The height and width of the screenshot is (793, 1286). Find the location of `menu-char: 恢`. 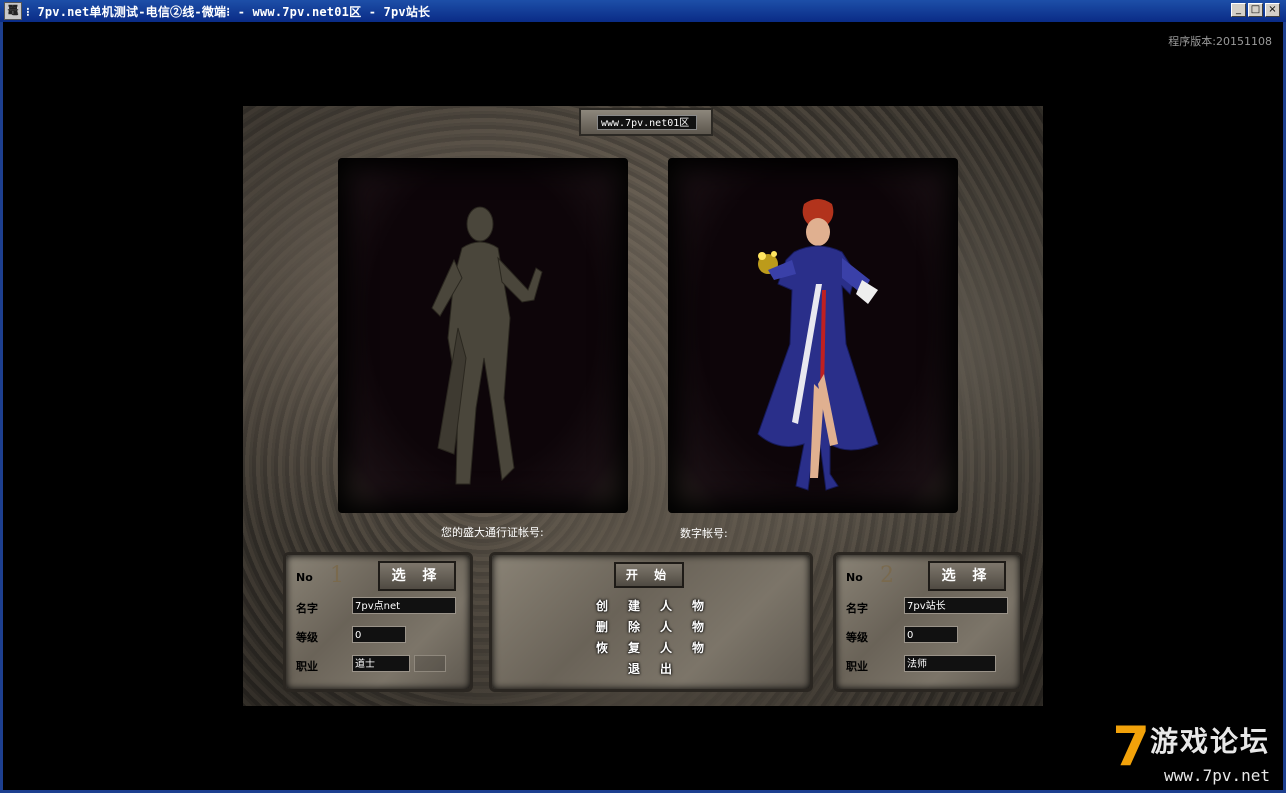

menu-char: 恢 is located at coordinates (601, 648).